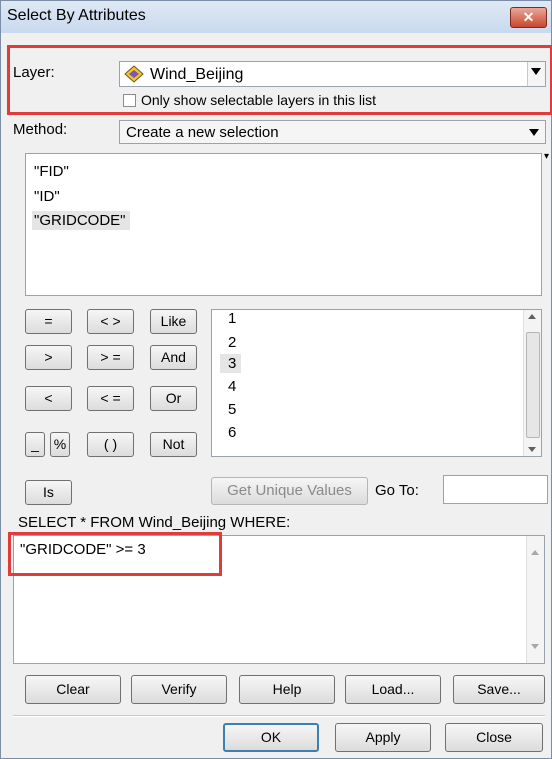 The width and height of the screenshot is (552, 759). Describe the element at coordinates (289, 491) in the screenshot. I see `get-unique-values-button: Get Unique Values` at that location.